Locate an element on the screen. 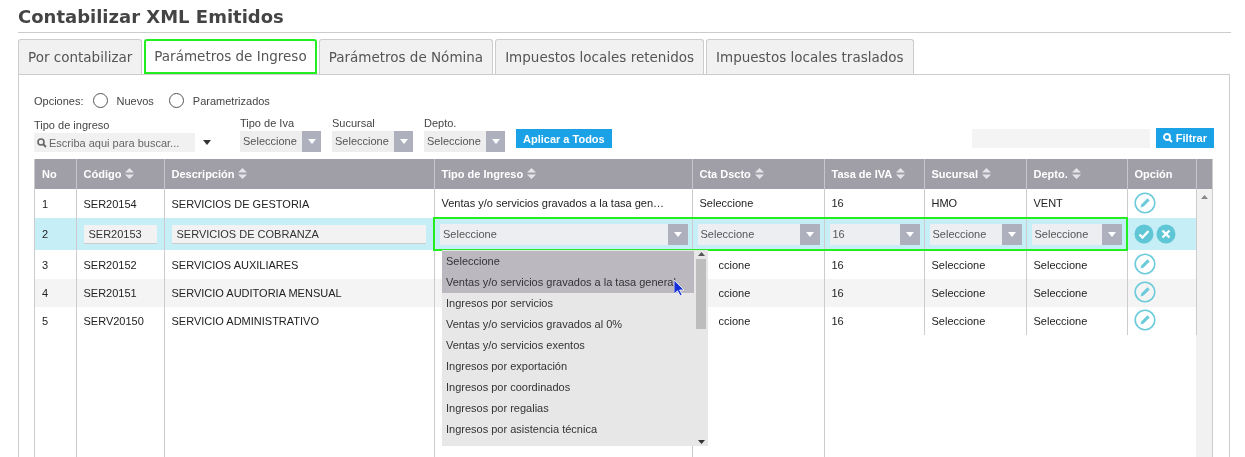  cancel-icon is located at coordinates (1166, 234).